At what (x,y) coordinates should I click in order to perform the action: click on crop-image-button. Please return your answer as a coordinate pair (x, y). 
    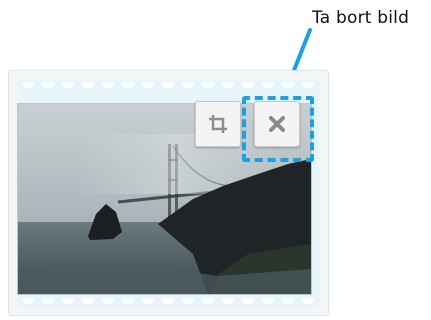
    Looking at the image, I should click on (218, 124).